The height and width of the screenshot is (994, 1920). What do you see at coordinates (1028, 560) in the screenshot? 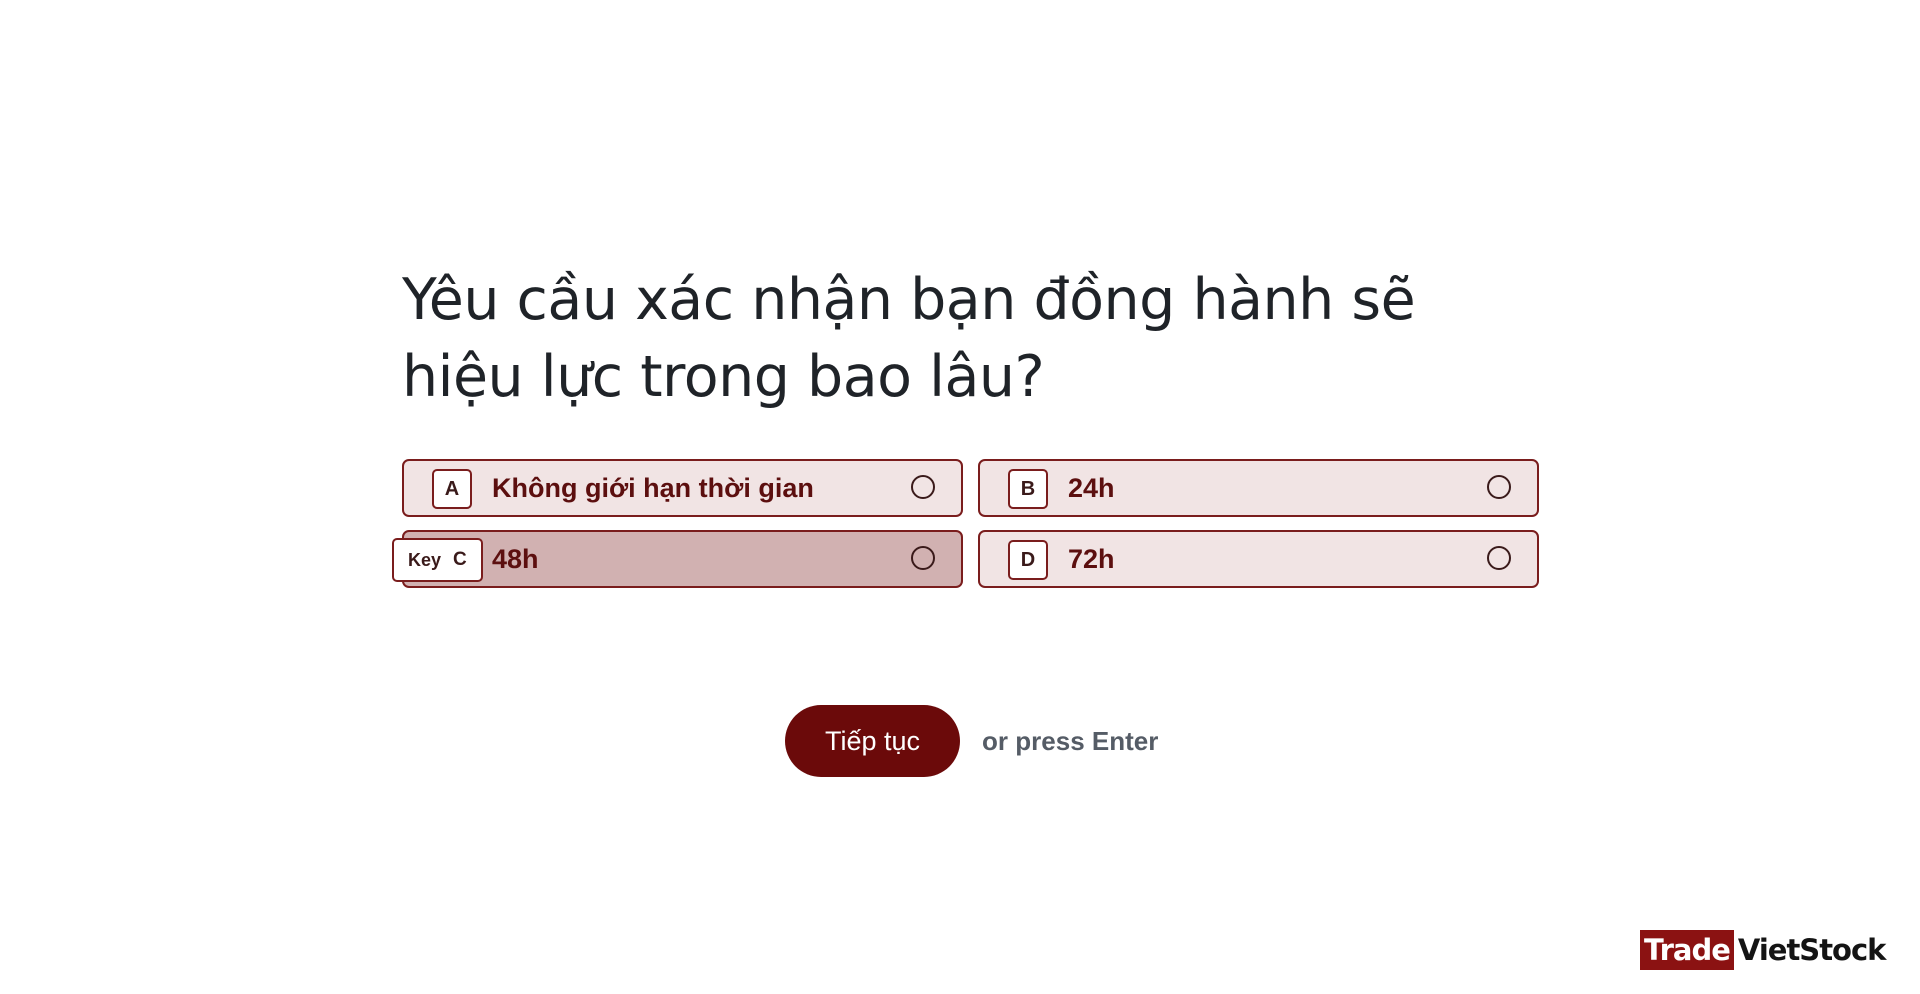
I see `option-key-d: D` at bounding box center [1028, 560].